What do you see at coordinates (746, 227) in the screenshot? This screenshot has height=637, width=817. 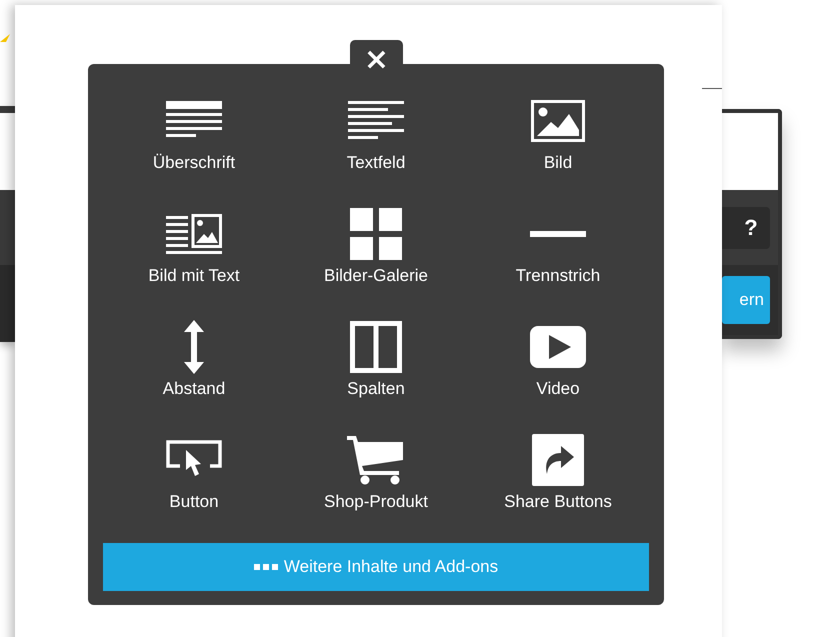 I see `help-button: ?` at bounding box center [746, 227].